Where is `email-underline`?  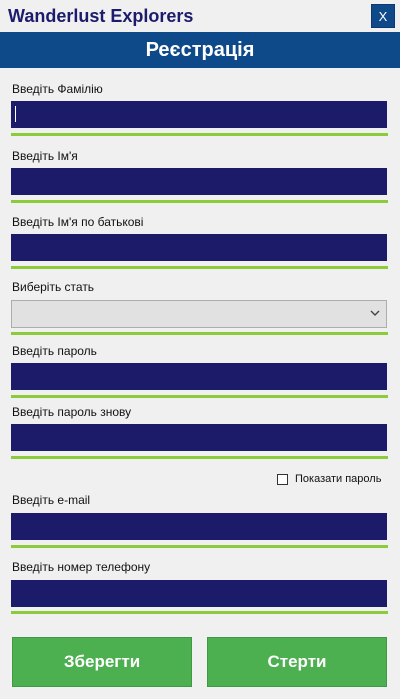
email-underline is located at coordinates (199, 546).